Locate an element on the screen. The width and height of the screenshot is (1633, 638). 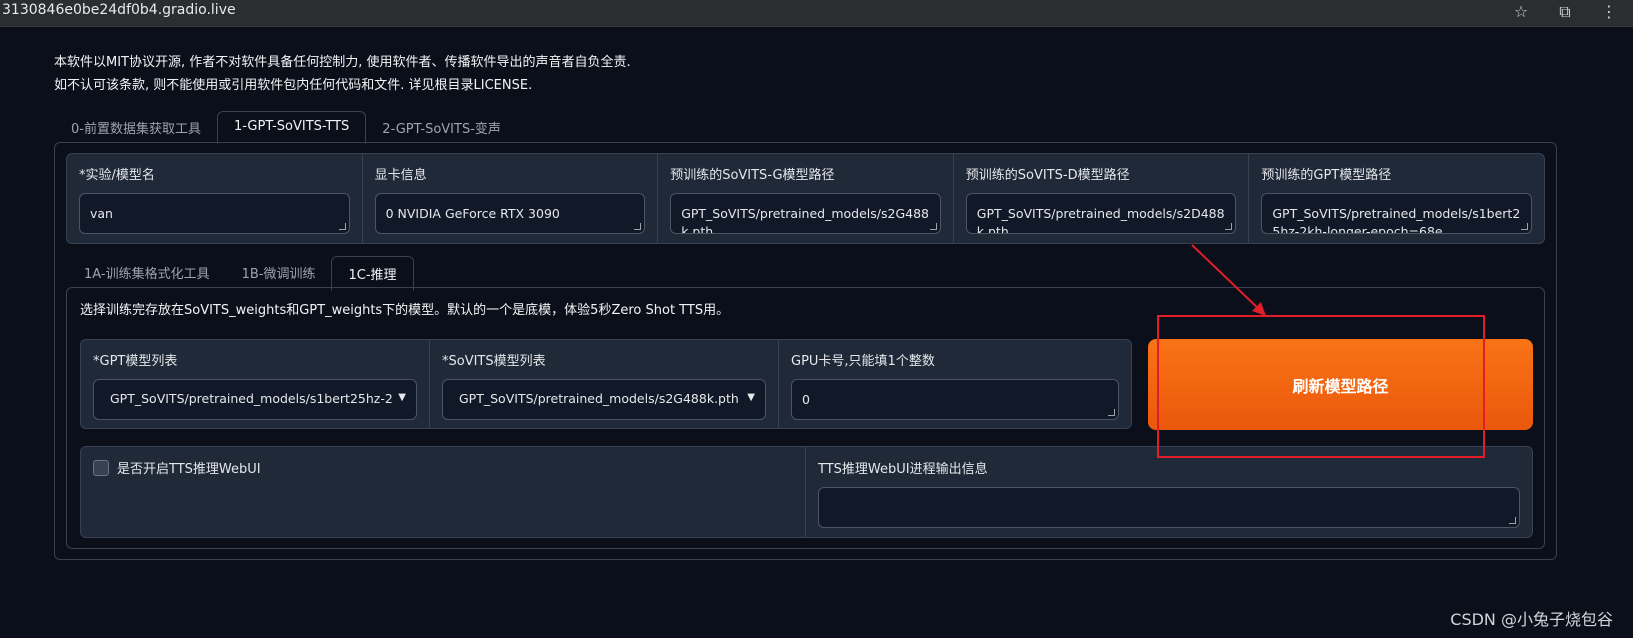
sub-tabs: 1A-训练集格式化工具 1B-微调训练 1C-推理 is located at coordinates (241, 273).